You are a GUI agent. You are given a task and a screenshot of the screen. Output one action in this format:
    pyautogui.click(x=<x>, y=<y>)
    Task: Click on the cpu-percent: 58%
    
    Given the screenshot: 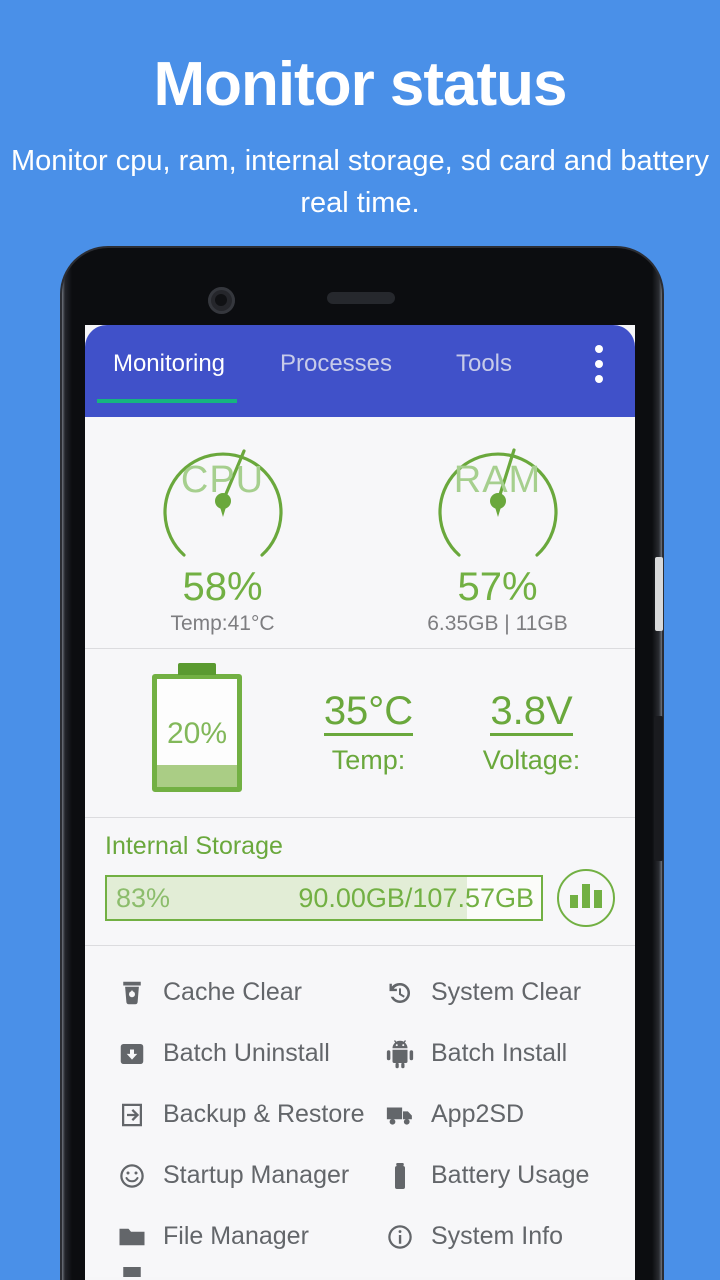 What is the action you would take?
    pyautogui.click(x=222, y=587)
    